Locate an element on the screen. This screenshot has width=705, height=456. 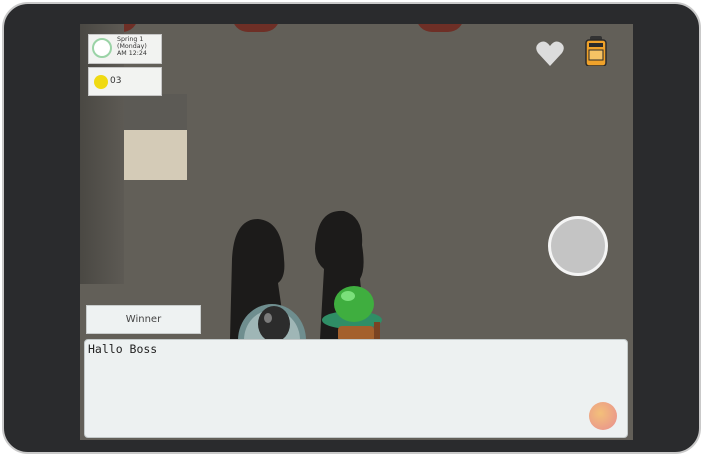
season-label: Spring 1 is located at coordinates (130, 39).